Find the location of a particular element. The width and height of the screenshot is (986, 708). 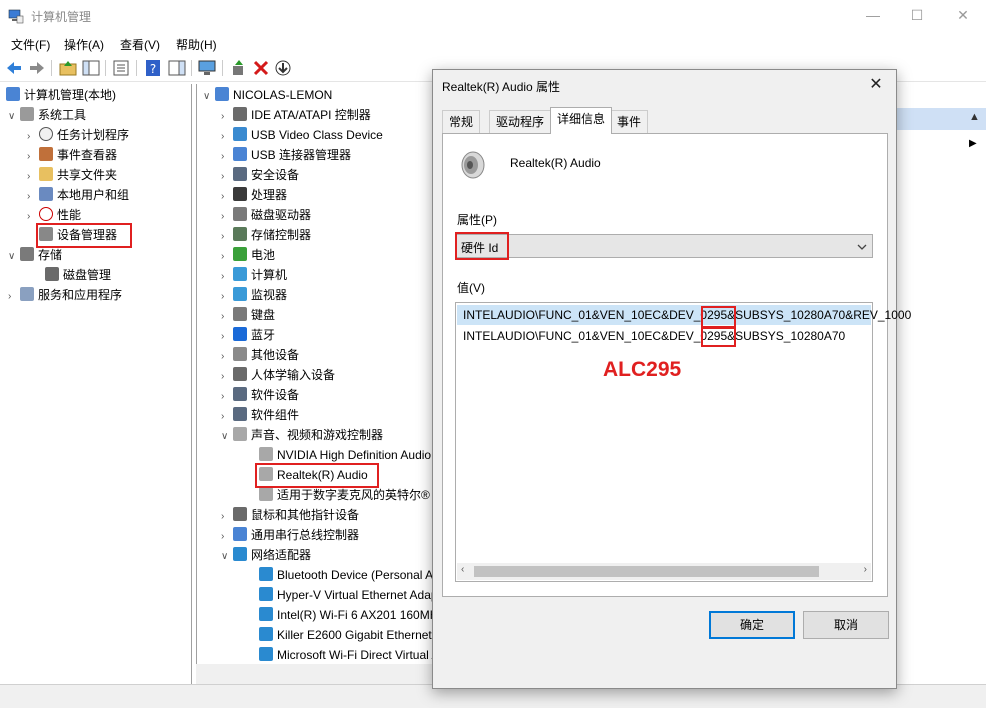

tab-general: 常规 is located at coordinates (461, 121).